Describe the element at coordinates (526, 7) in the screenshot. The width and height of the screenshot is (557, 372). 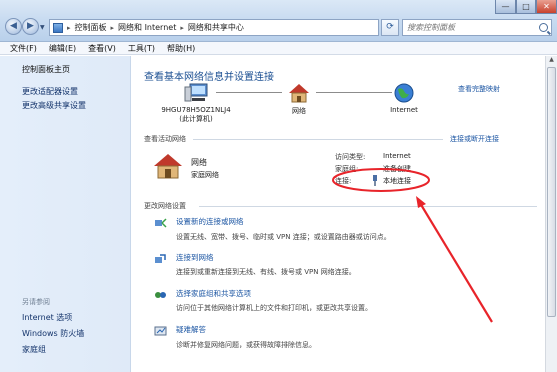
I see `maximize-button: □` at that location.